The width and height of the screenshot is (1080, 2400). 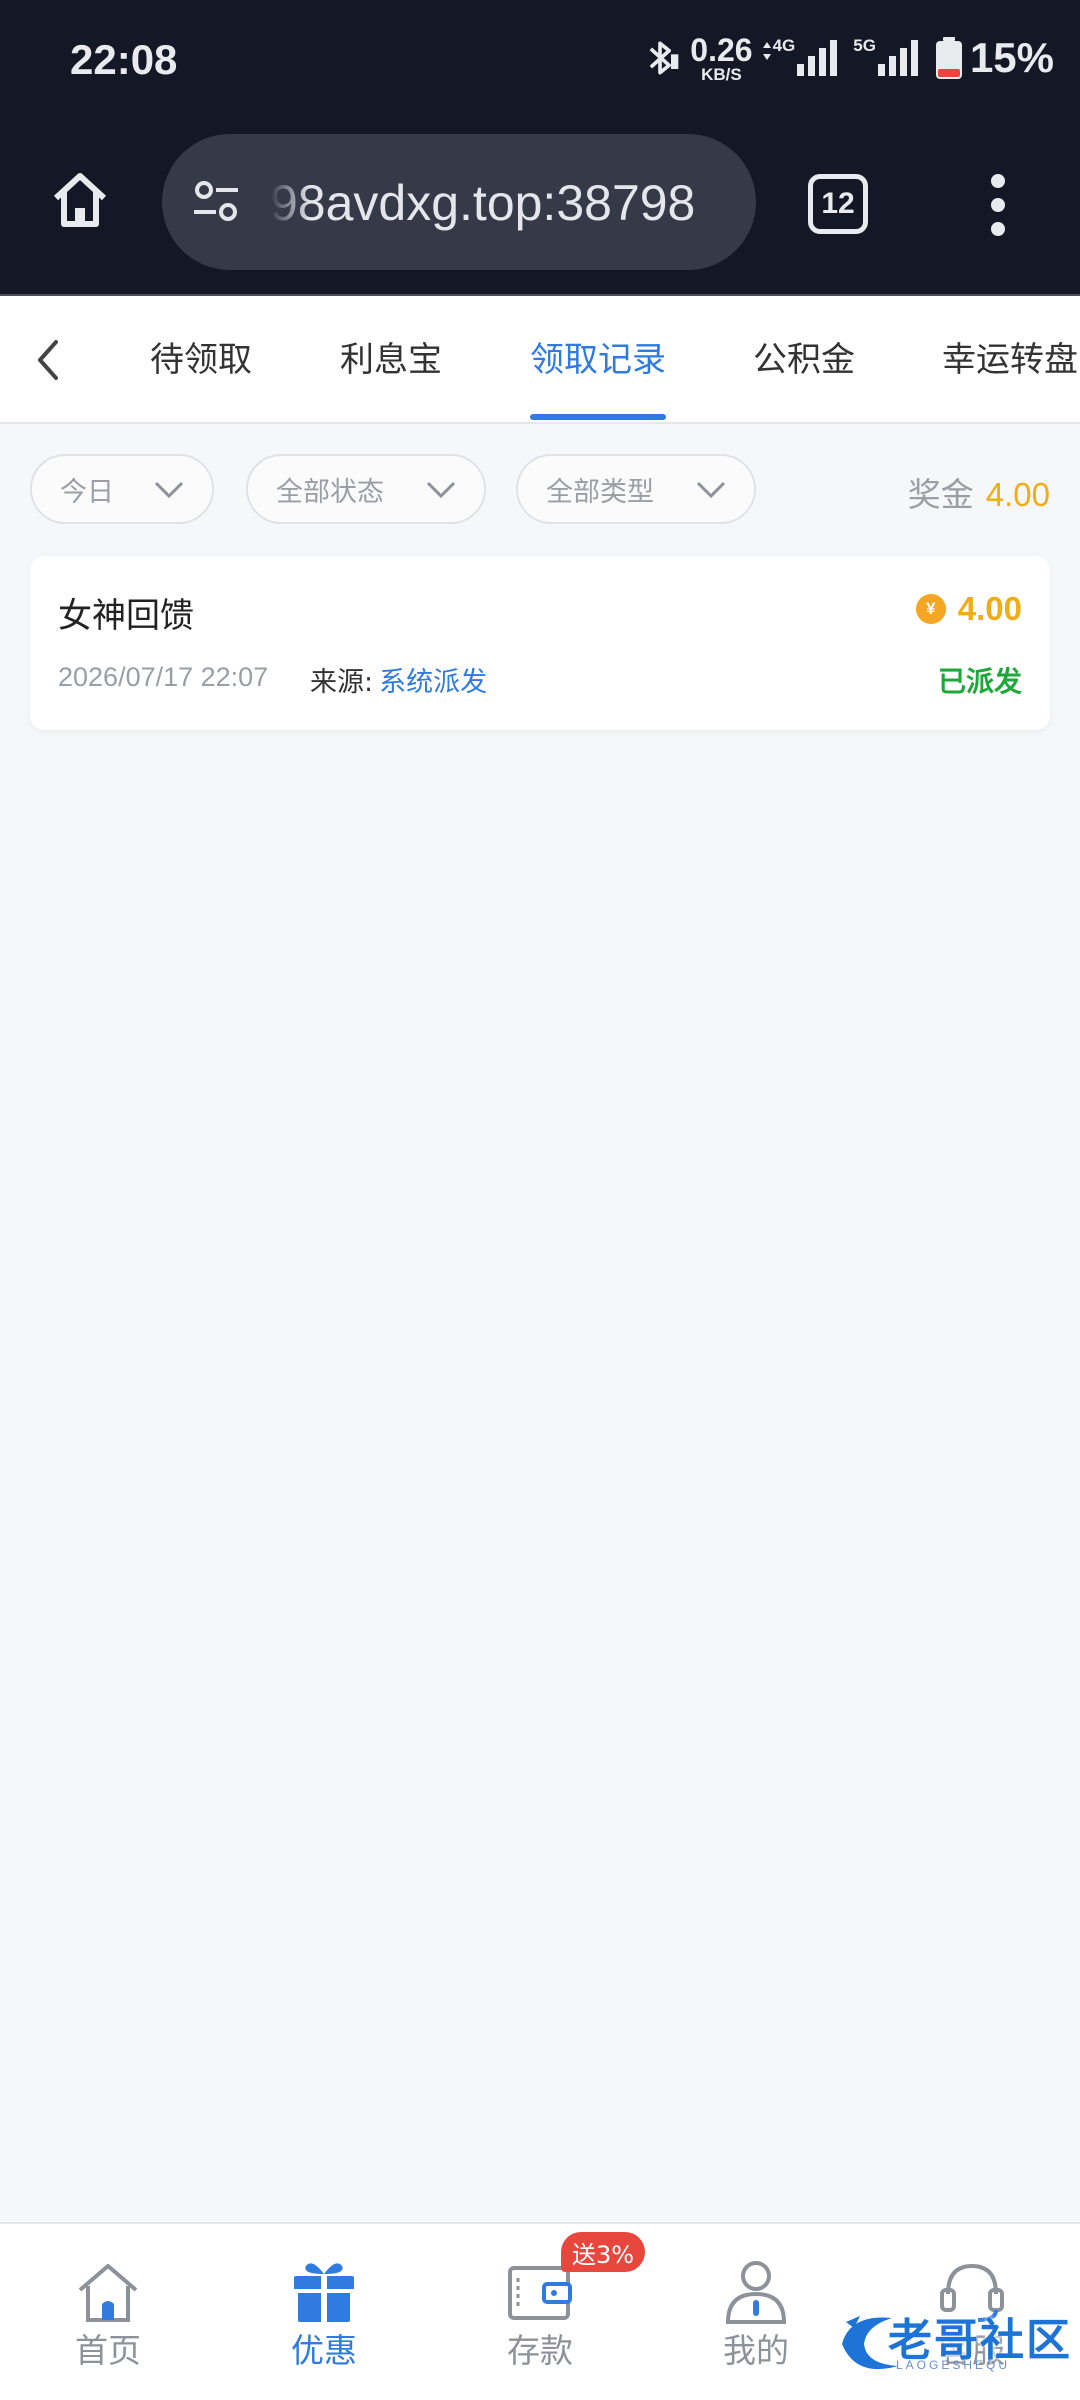 I want to click on status-time: 22:08, so click(x=124, y=59).